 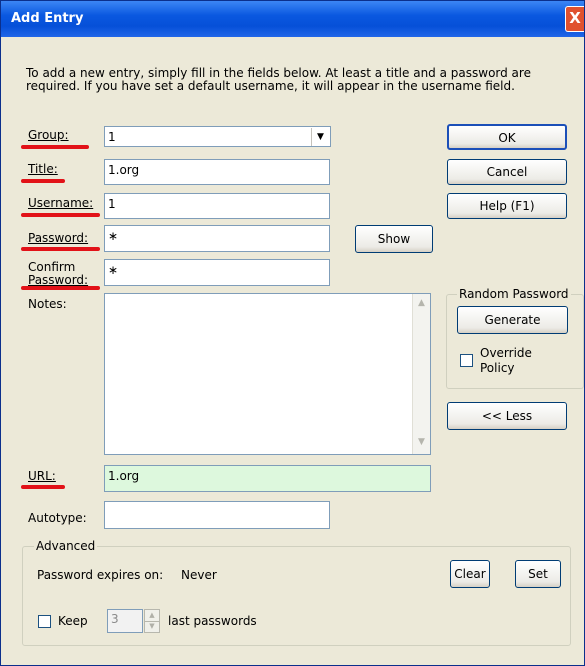 I want to click on notes-textarea: ▲ ▼, so click(x=267, y=374).